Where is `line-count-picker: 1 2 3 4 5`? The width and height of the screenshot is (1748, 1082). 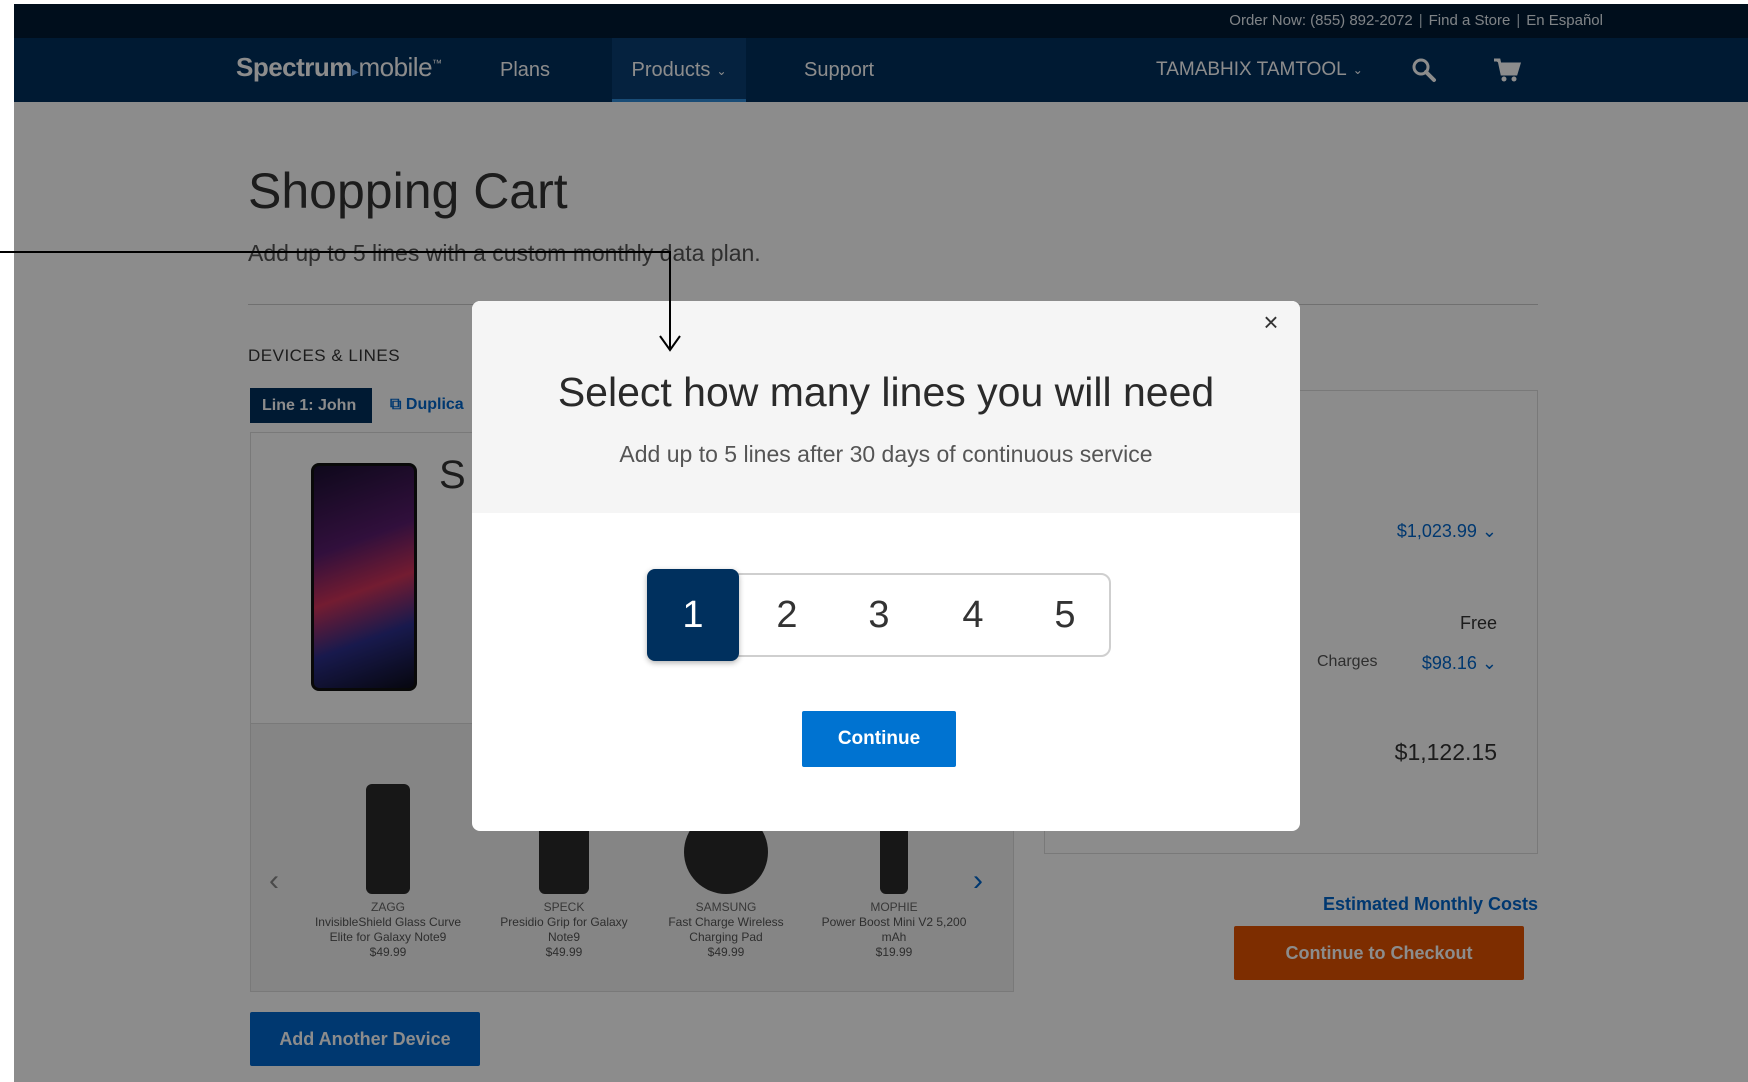 line-count-picker: 1 2 3 4 5 is located at coordinates (879, 615).